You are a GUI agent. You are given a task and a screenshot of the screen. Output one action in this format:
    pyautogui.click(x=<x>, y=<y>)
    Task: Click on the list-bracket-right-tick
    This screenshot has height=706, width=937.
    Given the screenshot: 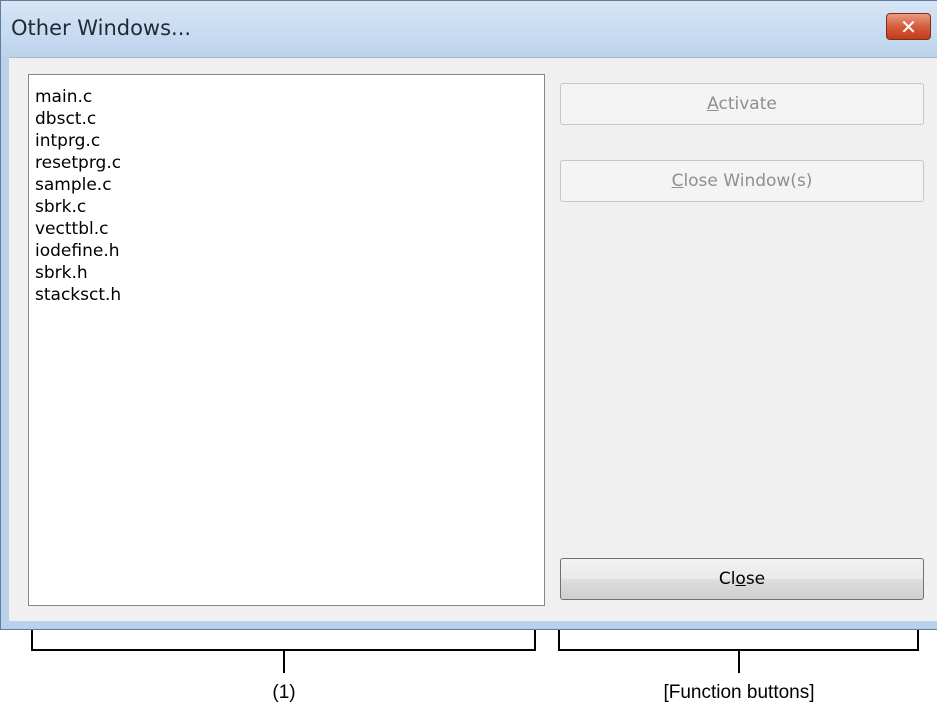 What is the action you would take?
    pyautogui.click(x=535, y=640)
    